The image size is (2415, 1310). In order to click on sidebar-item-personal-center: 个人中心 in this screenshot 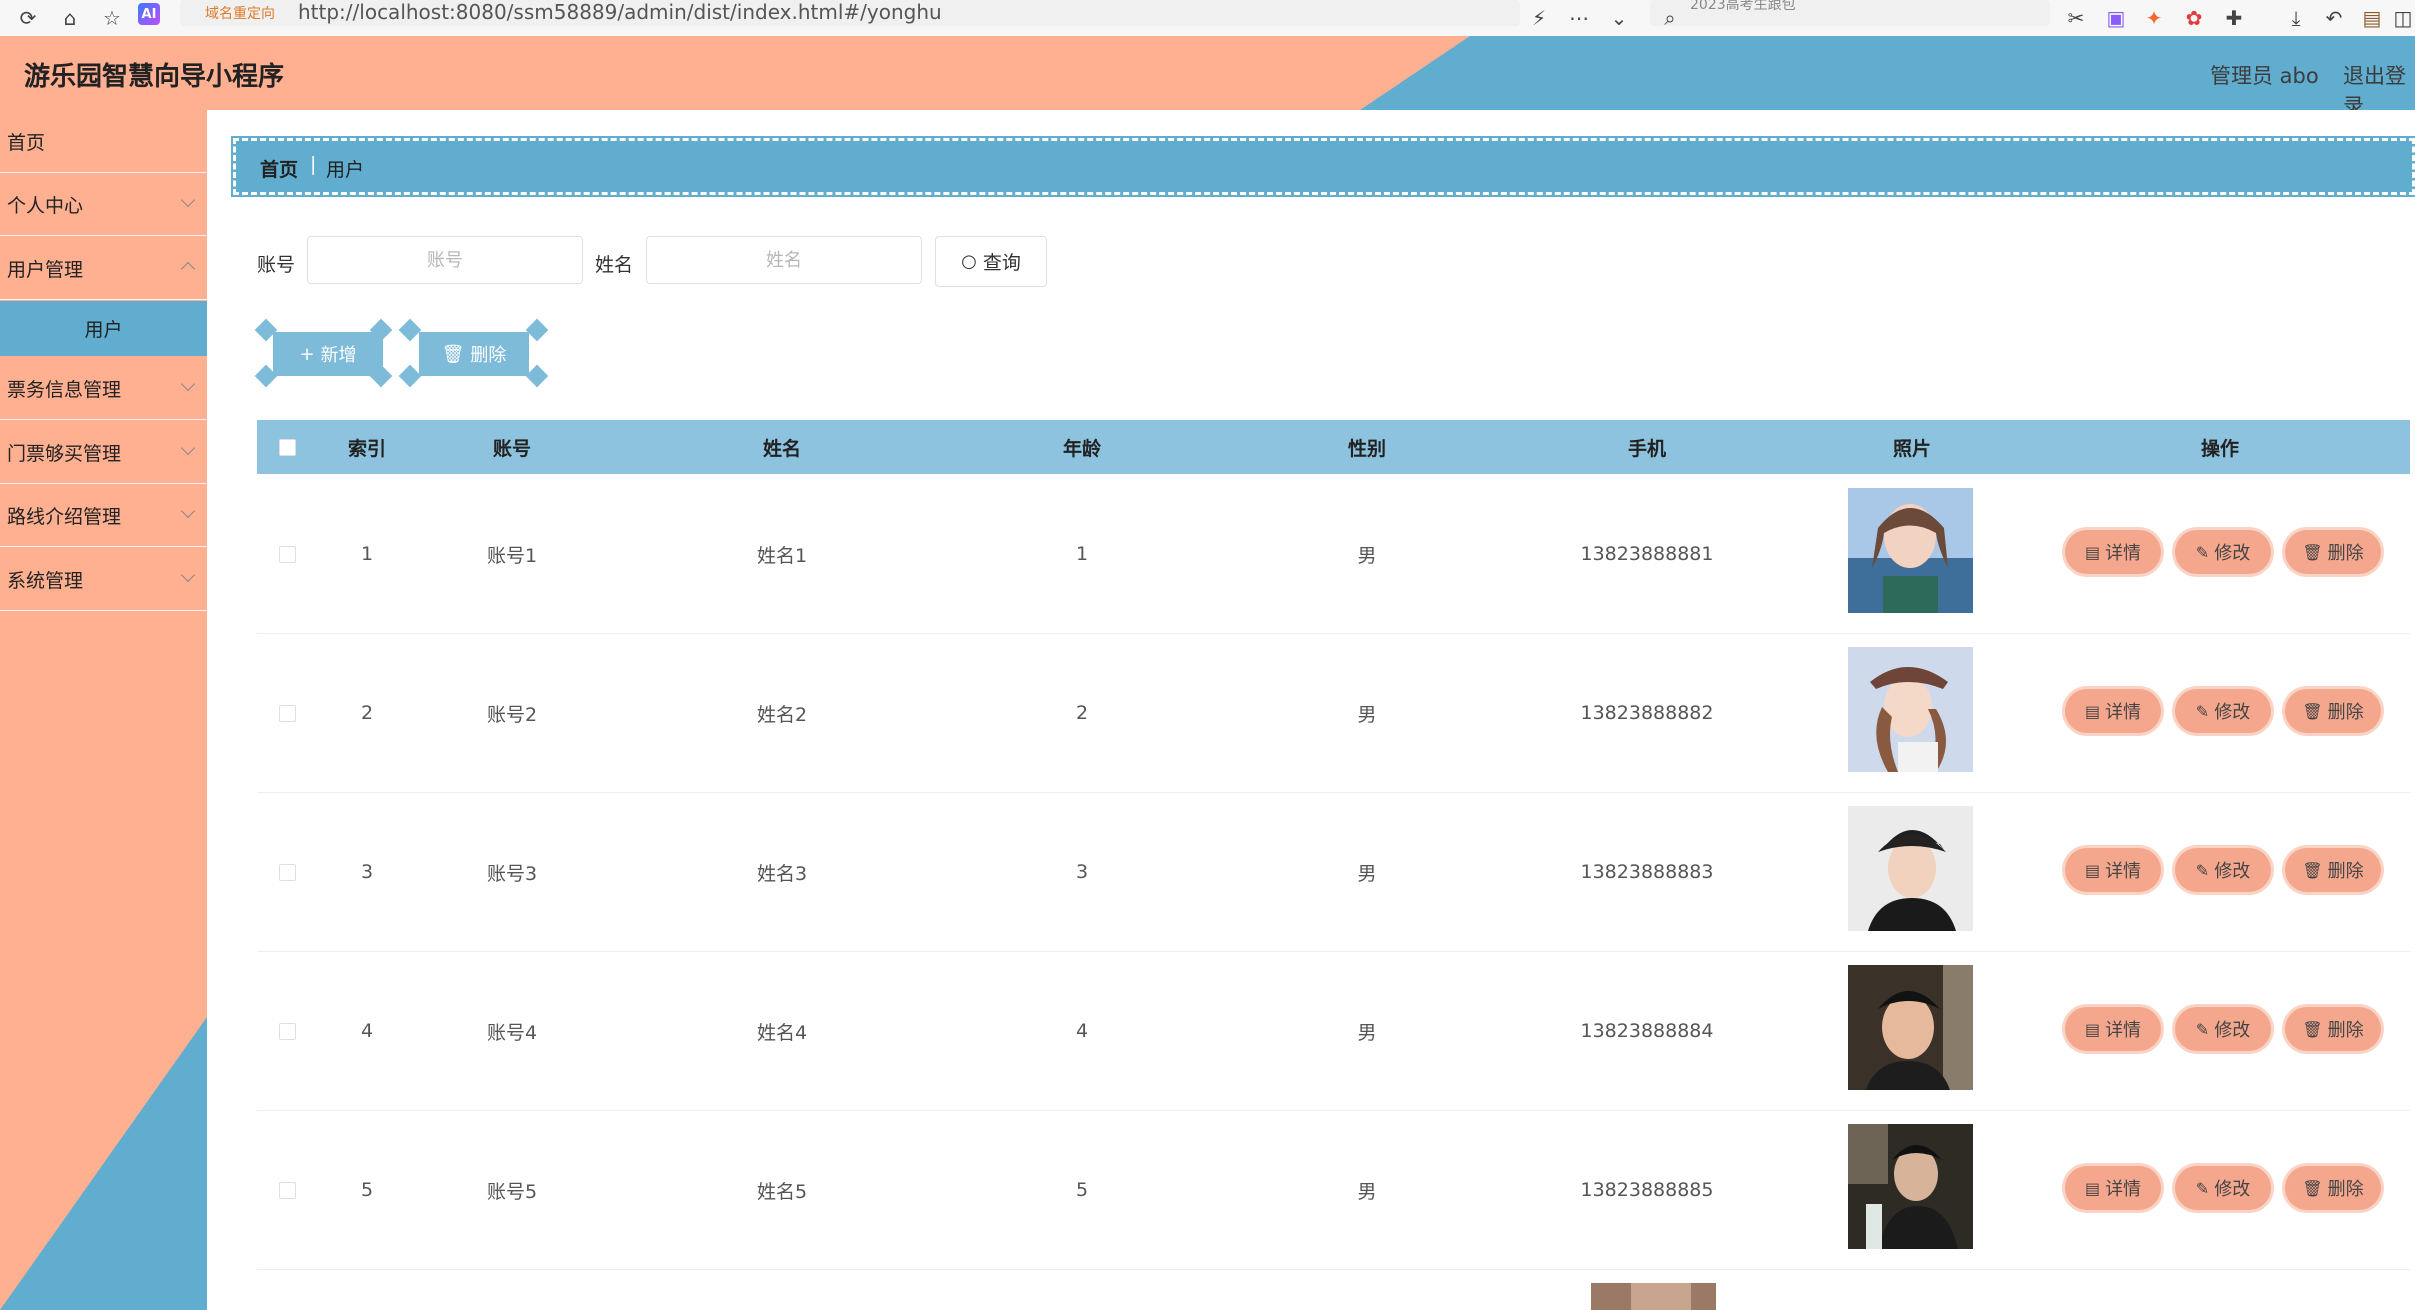, I will do `click(103, 204)`.